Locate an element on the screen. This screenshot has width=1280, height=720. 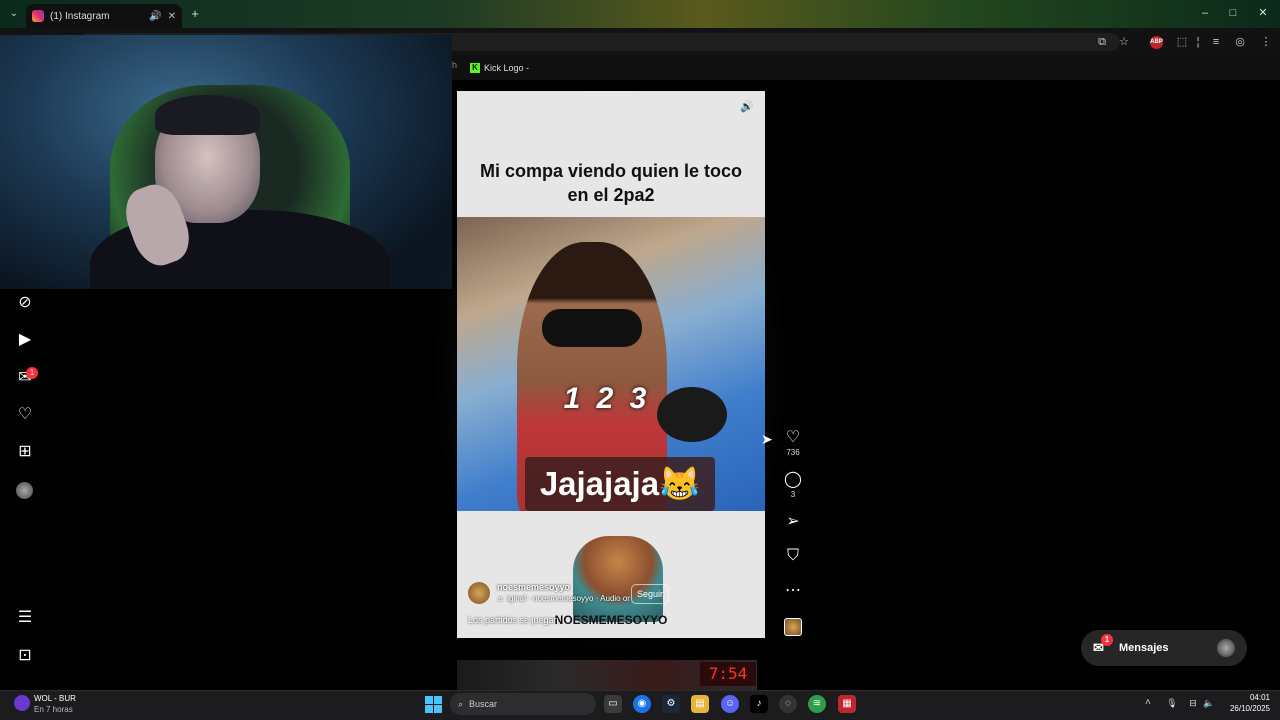
kick-logo-icon: K is located at coordinates (475, 68).